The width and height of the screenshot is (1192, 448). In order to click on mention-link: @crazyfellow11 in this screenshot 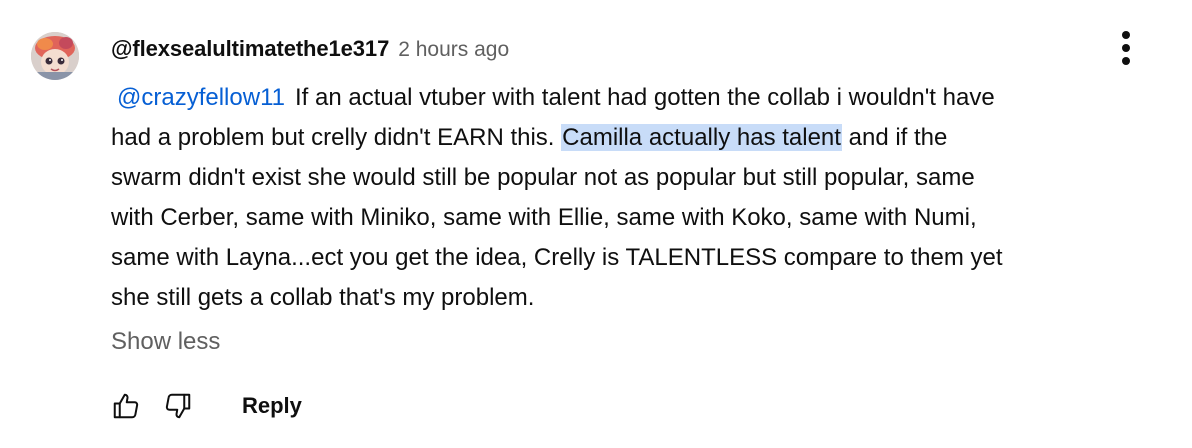, I will do `click(201, 97)`.